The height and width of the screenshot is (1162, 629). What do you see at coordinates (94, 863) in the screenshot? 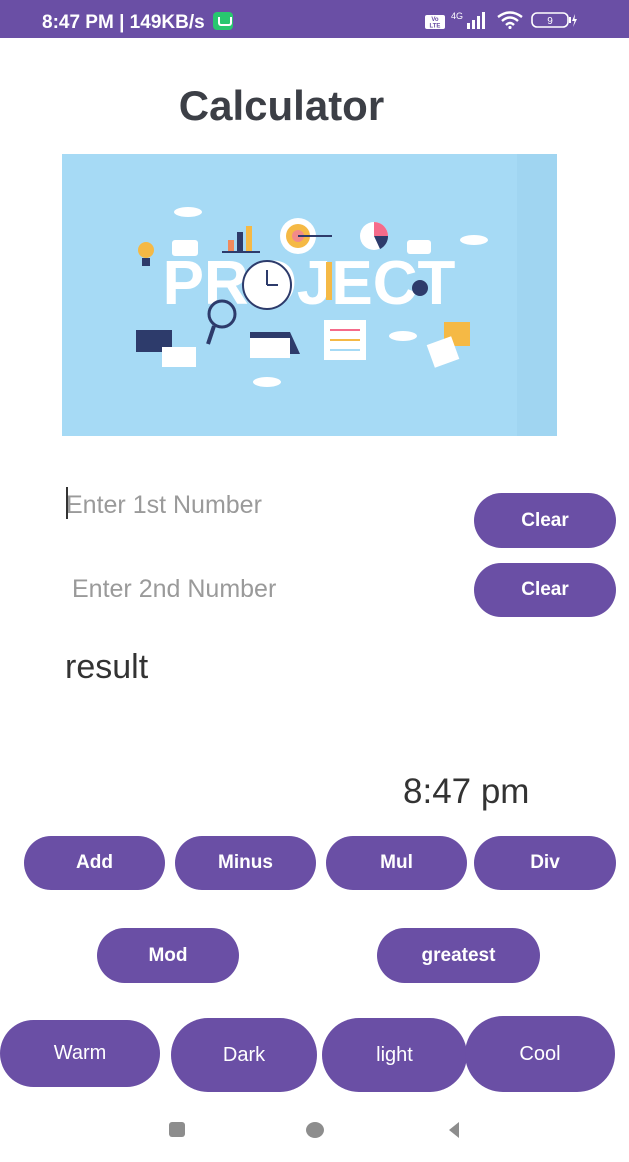
I see `add-button: Add` at bounding box center [94, 863].